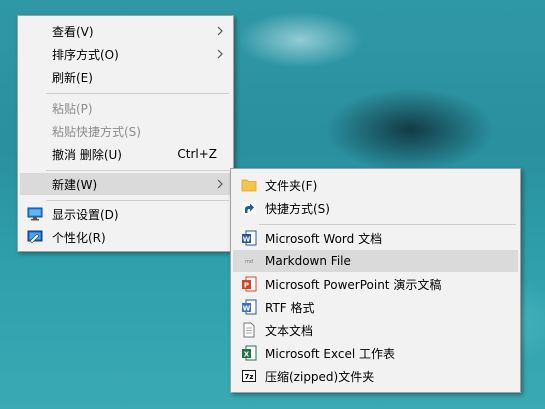  Describe the element at coordinates (125, 31) in the screenshot. I see `menu-item-view: 查看(V)` at that location.